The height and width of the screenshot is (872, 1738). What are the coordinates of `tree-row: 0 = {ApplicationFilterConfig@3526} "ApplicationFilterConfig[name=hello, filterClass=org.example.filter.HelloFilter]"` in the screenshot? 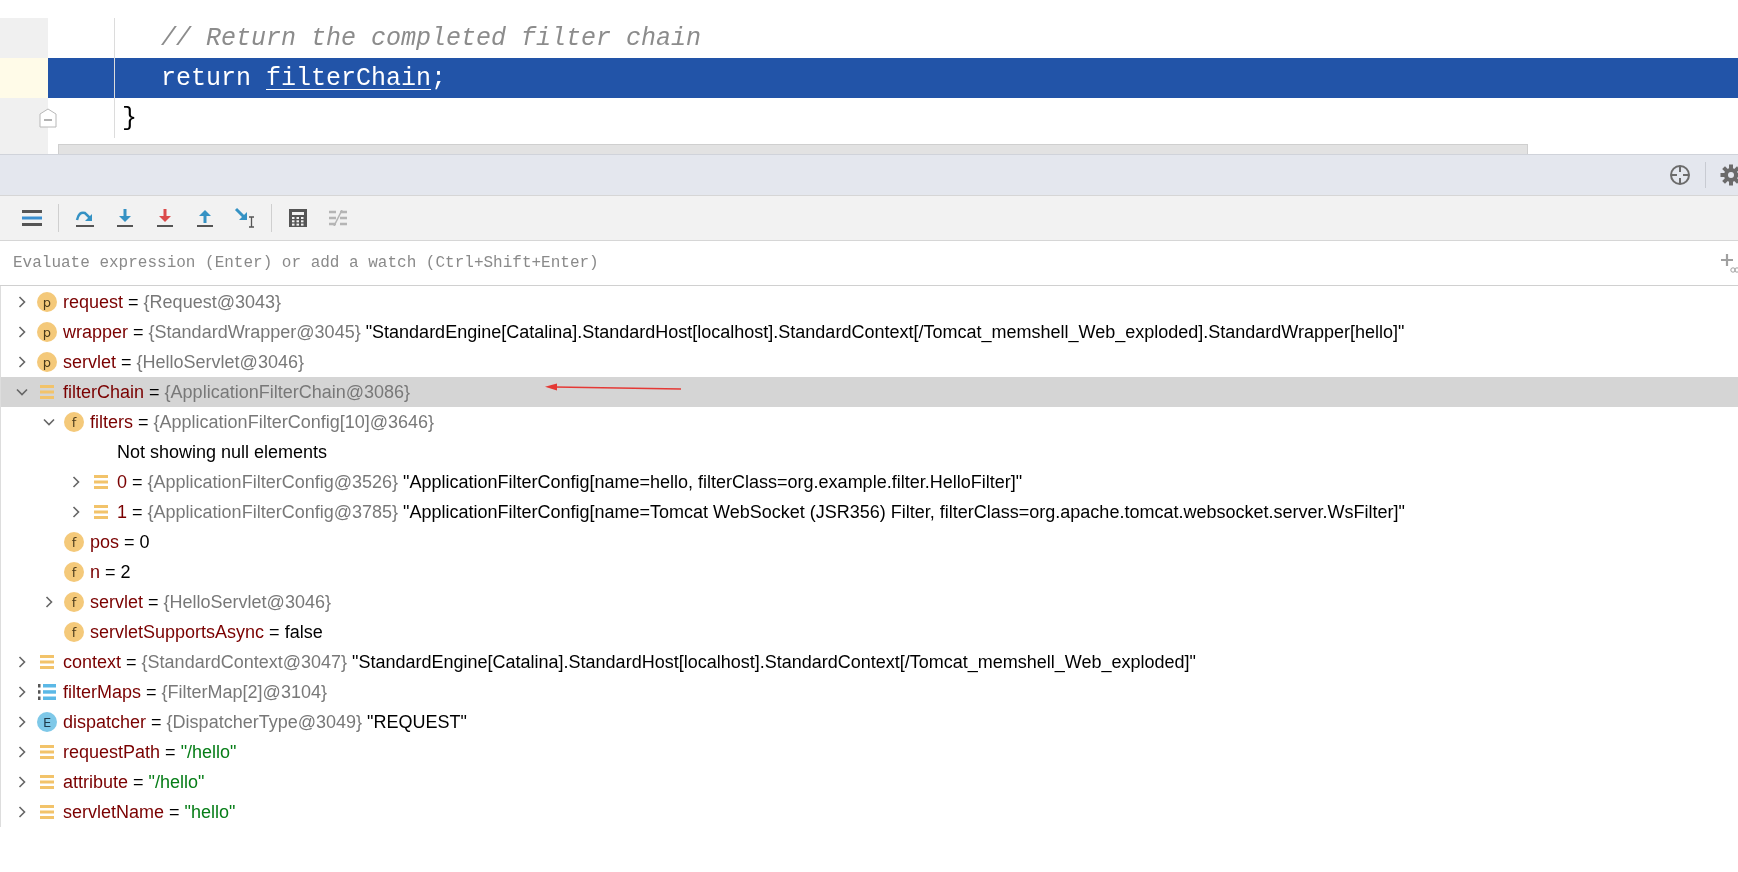 It's located at (869, 482).